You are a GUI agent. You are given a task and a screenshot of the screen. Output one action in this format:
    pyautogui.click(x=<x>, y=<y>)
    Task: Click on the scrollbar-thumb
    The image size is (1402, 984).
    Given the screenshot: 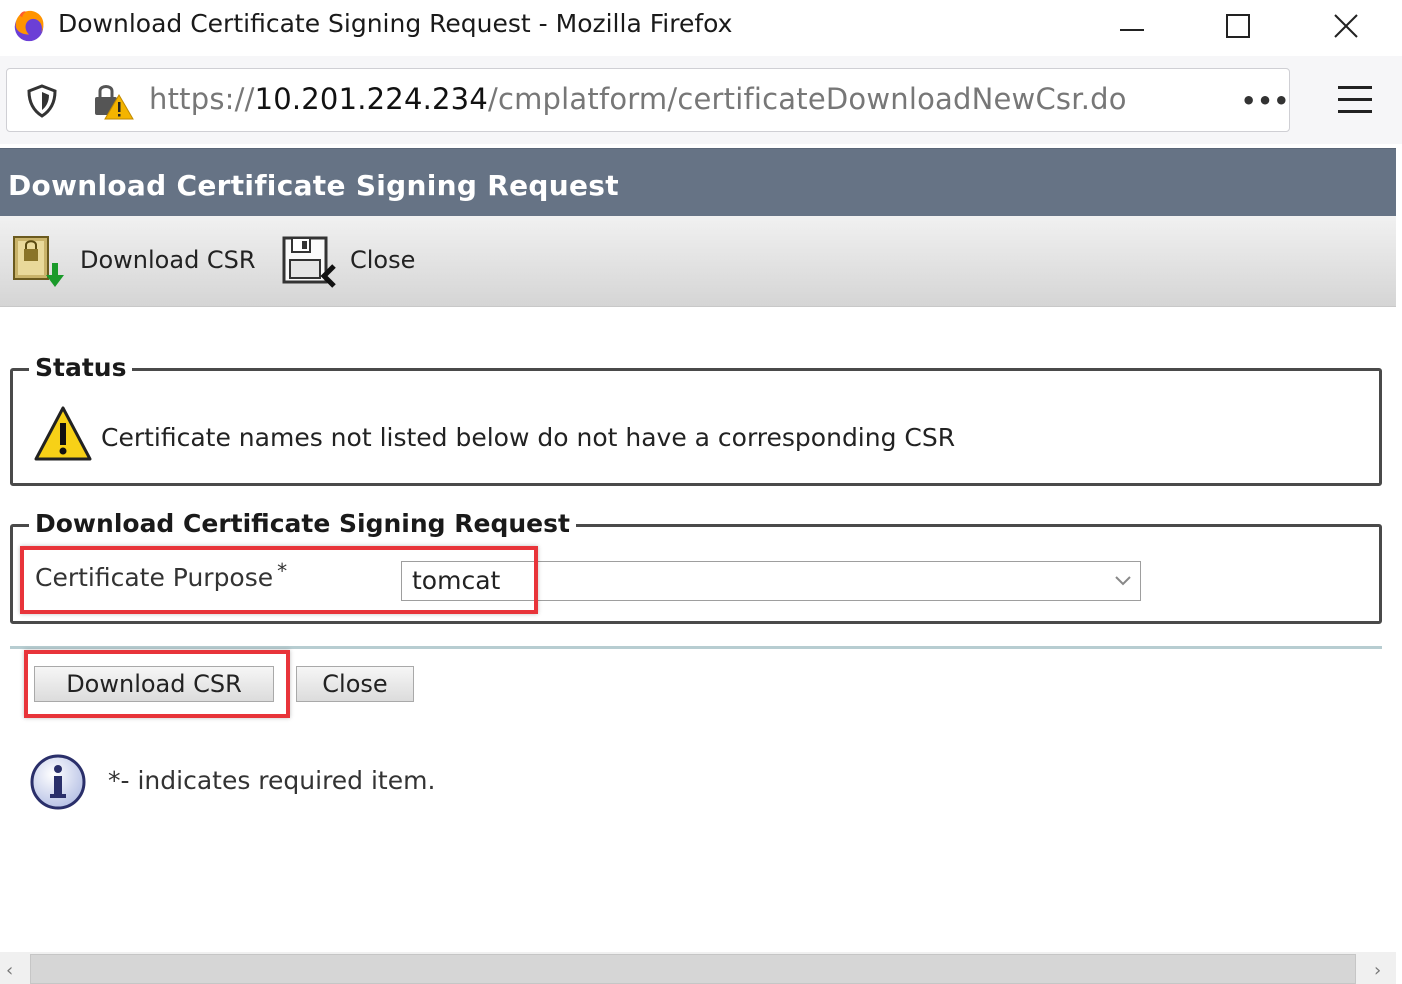 What is the action you would take?
    pyautogui.click(x=693, y=969)
    